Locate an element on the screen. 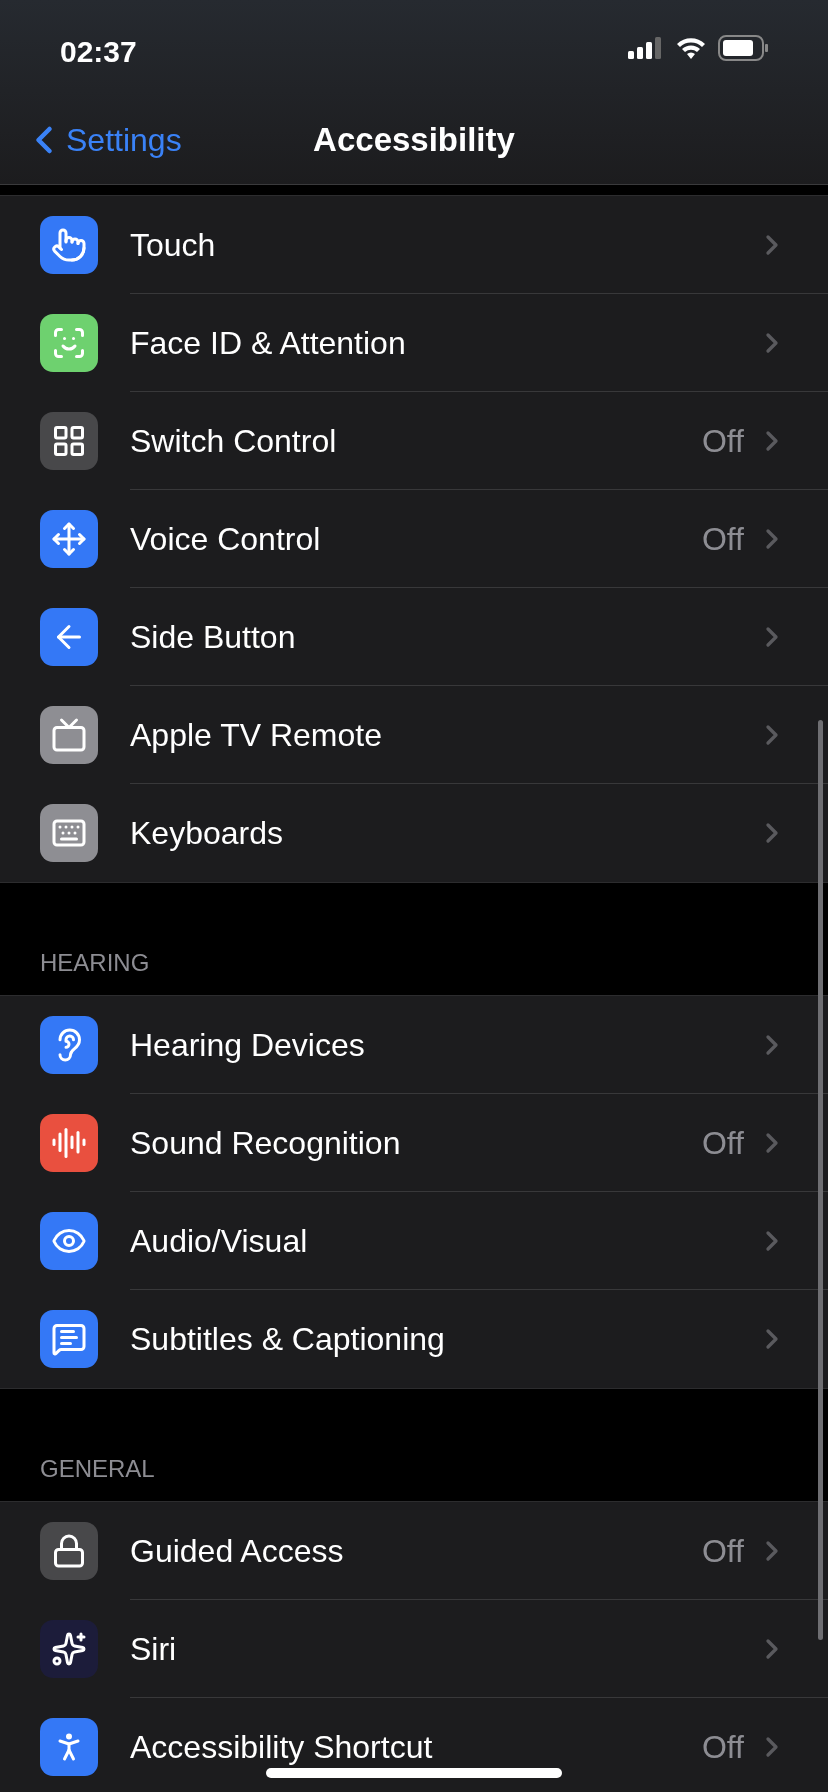 The image size is (828, 1792). page-title: Accessibility is located at coordinates (414, 139).